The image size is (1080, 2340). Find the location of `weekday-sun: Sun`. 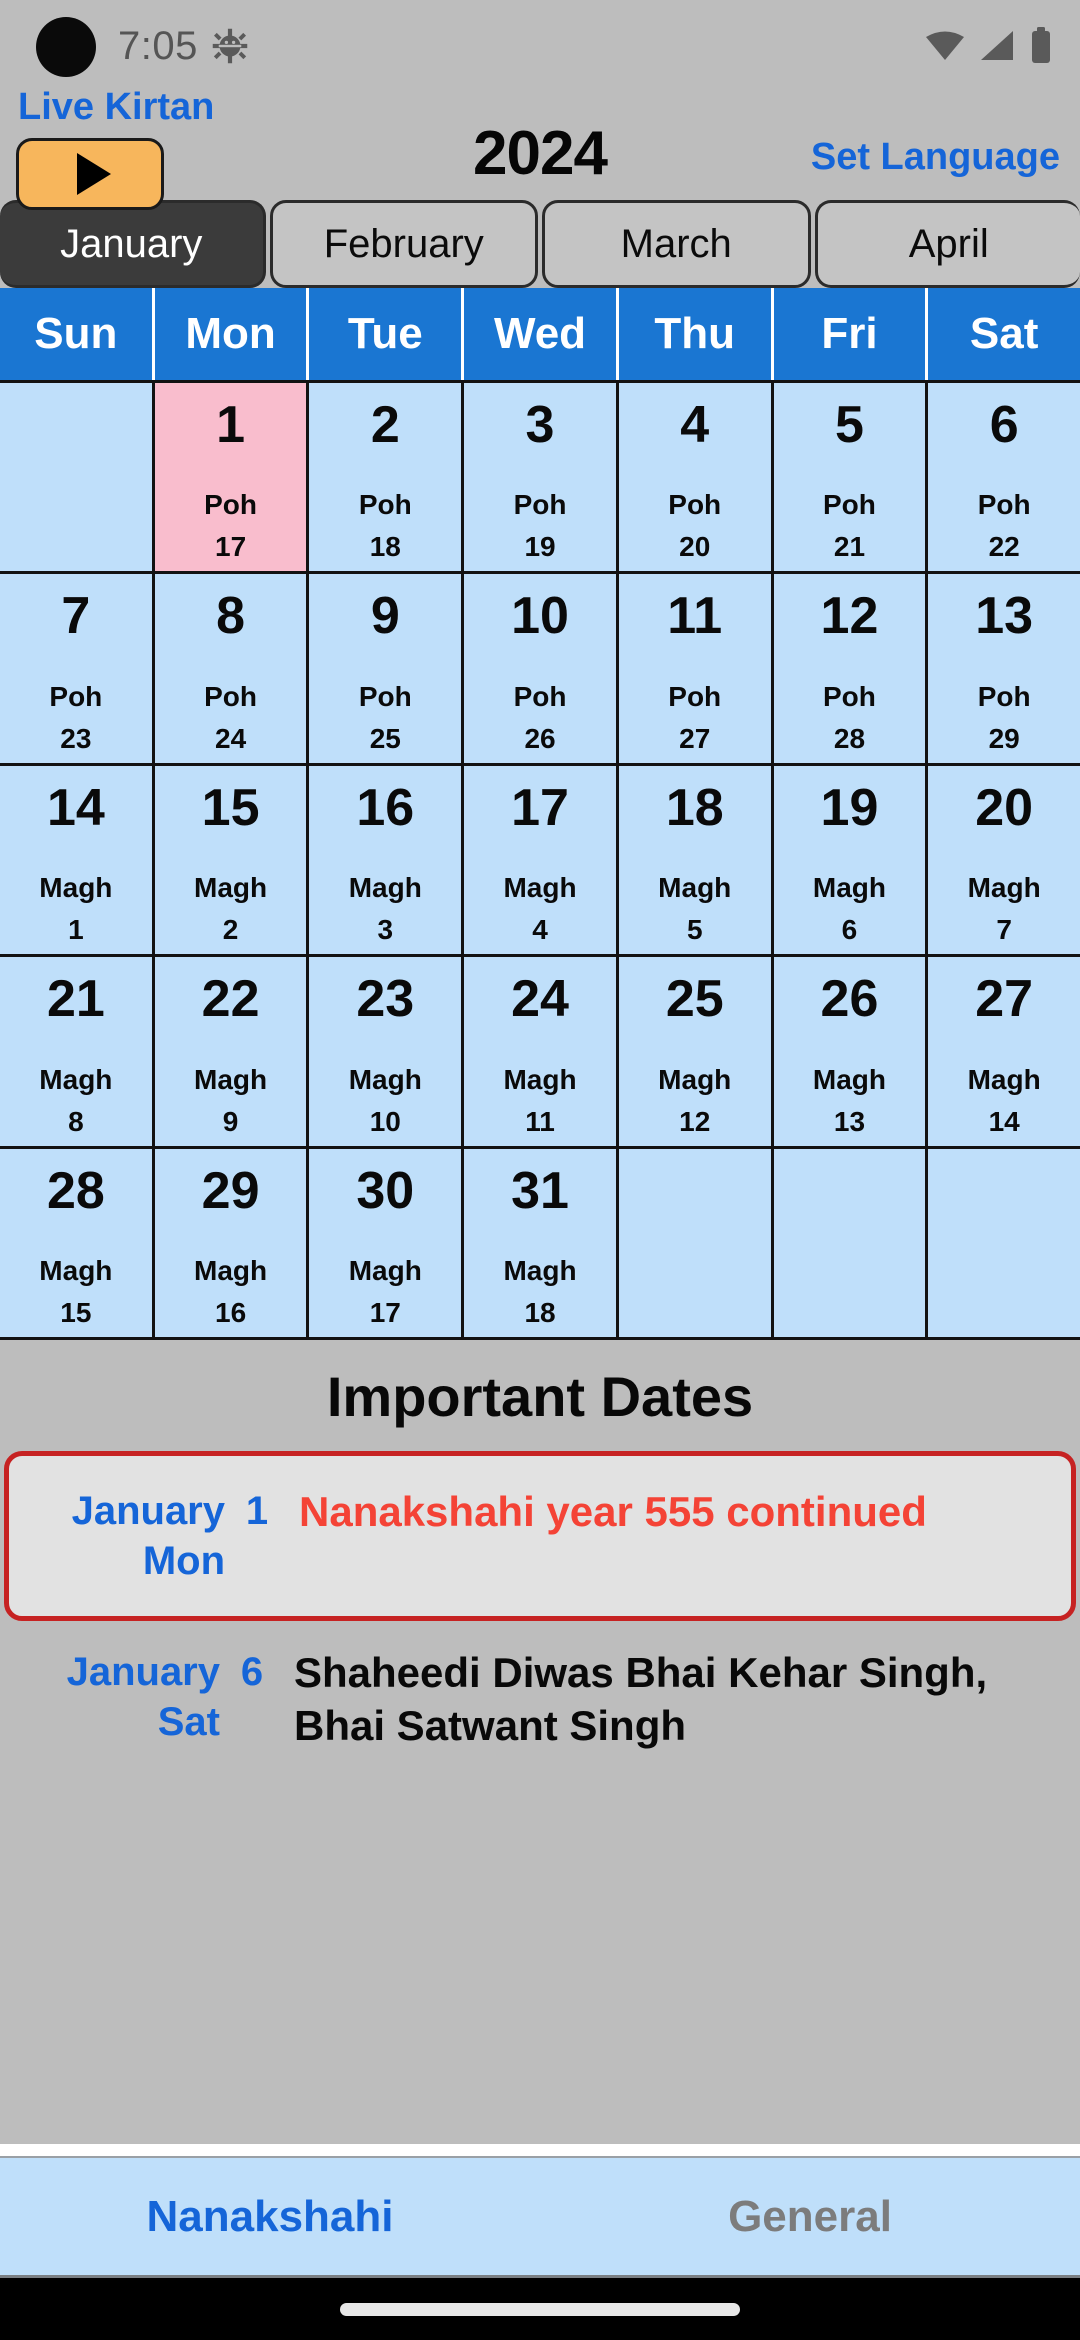

weekday-sun: Sun is located at coordinates (77, 334).